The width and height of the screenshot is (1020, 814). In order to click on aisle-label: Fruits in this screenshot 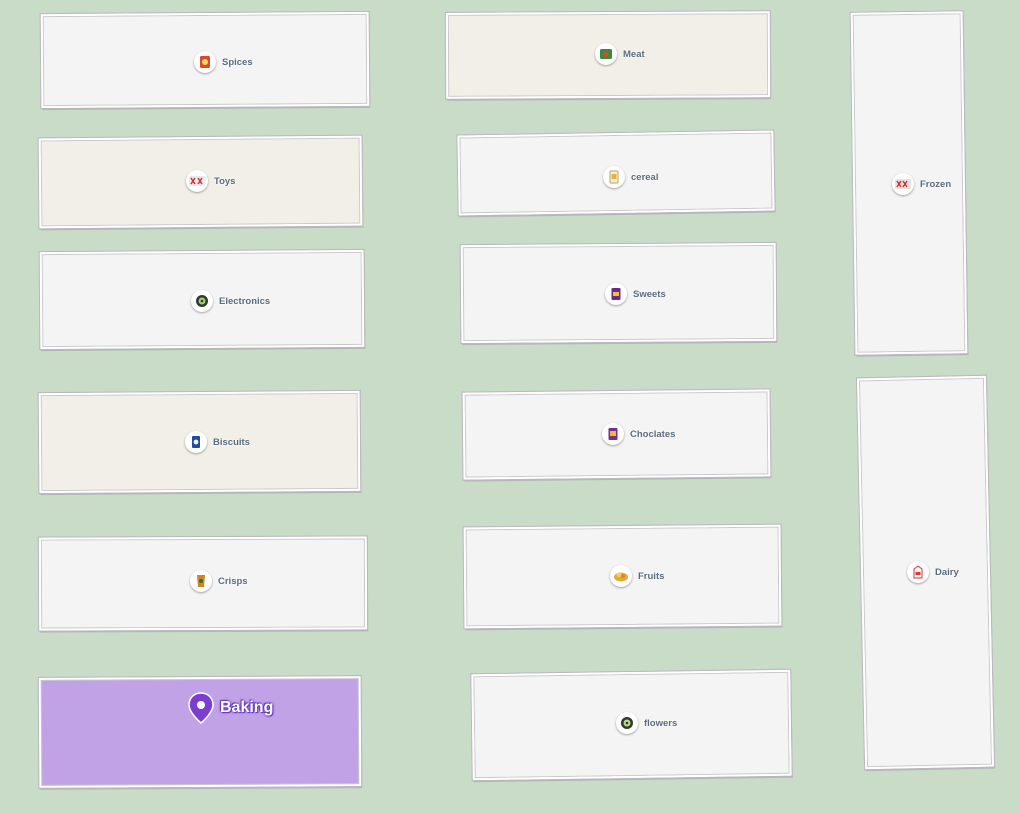, I will do `click(651, 576)`.